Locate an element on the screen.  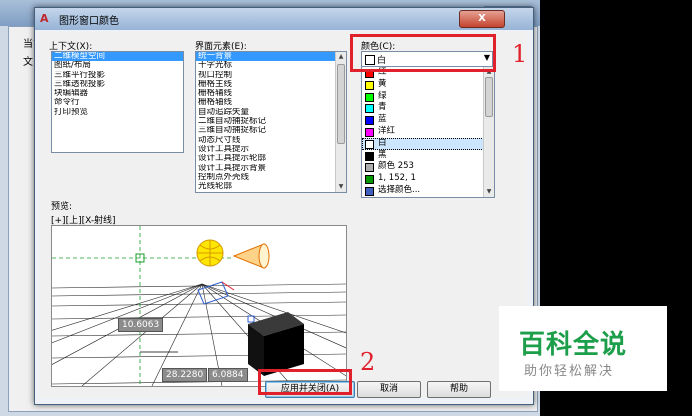
dialog-titlebar: A 图形窗口颜色 X is located at coordinates (284, 19).